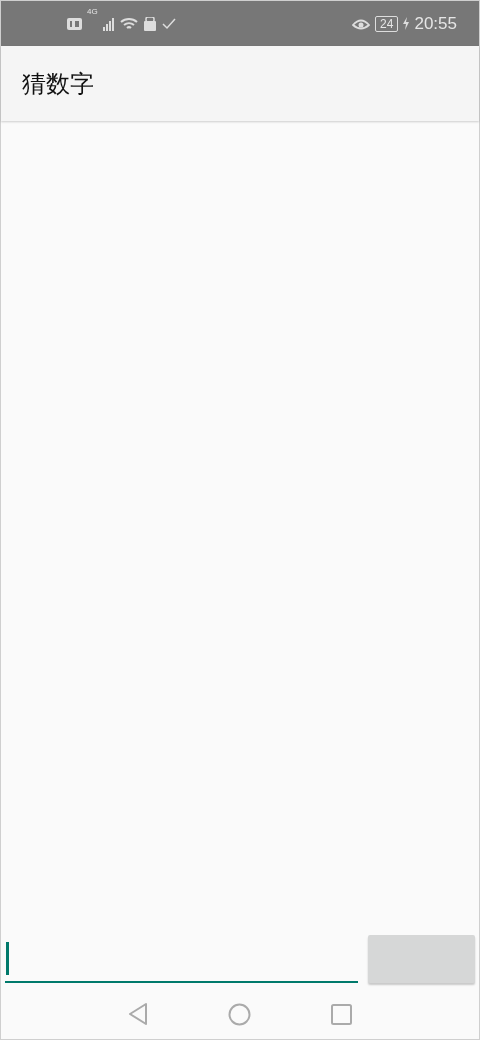 The image size is (480, 1040). Describe the element at coordinates (168, 23) in the screenshot. I see `check-icon` at that location.